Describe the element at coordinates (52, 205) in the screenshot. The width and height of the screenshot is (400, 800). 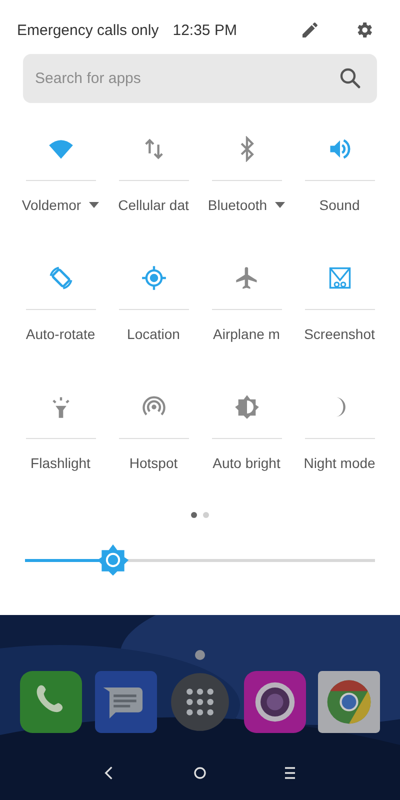
I see `tile-label: Voldemor` at that location.